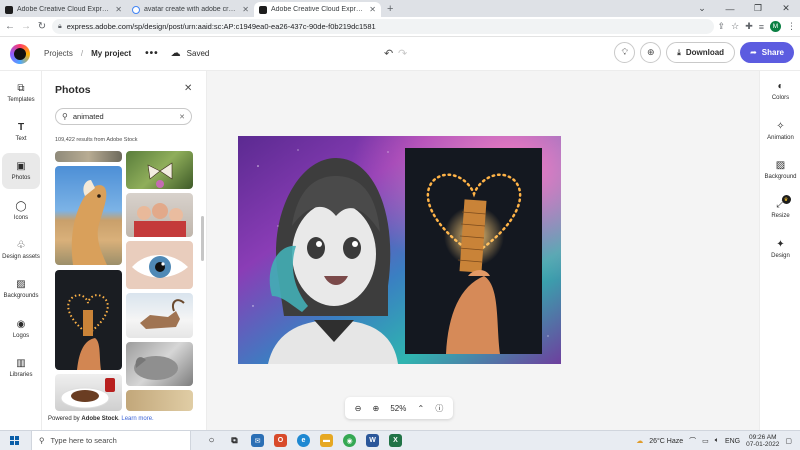 This screenshot has width=800, height=450. Describe the element at coordinates (263, 9) in the screenshot. I see `adobe-favicon-icon` at that location.